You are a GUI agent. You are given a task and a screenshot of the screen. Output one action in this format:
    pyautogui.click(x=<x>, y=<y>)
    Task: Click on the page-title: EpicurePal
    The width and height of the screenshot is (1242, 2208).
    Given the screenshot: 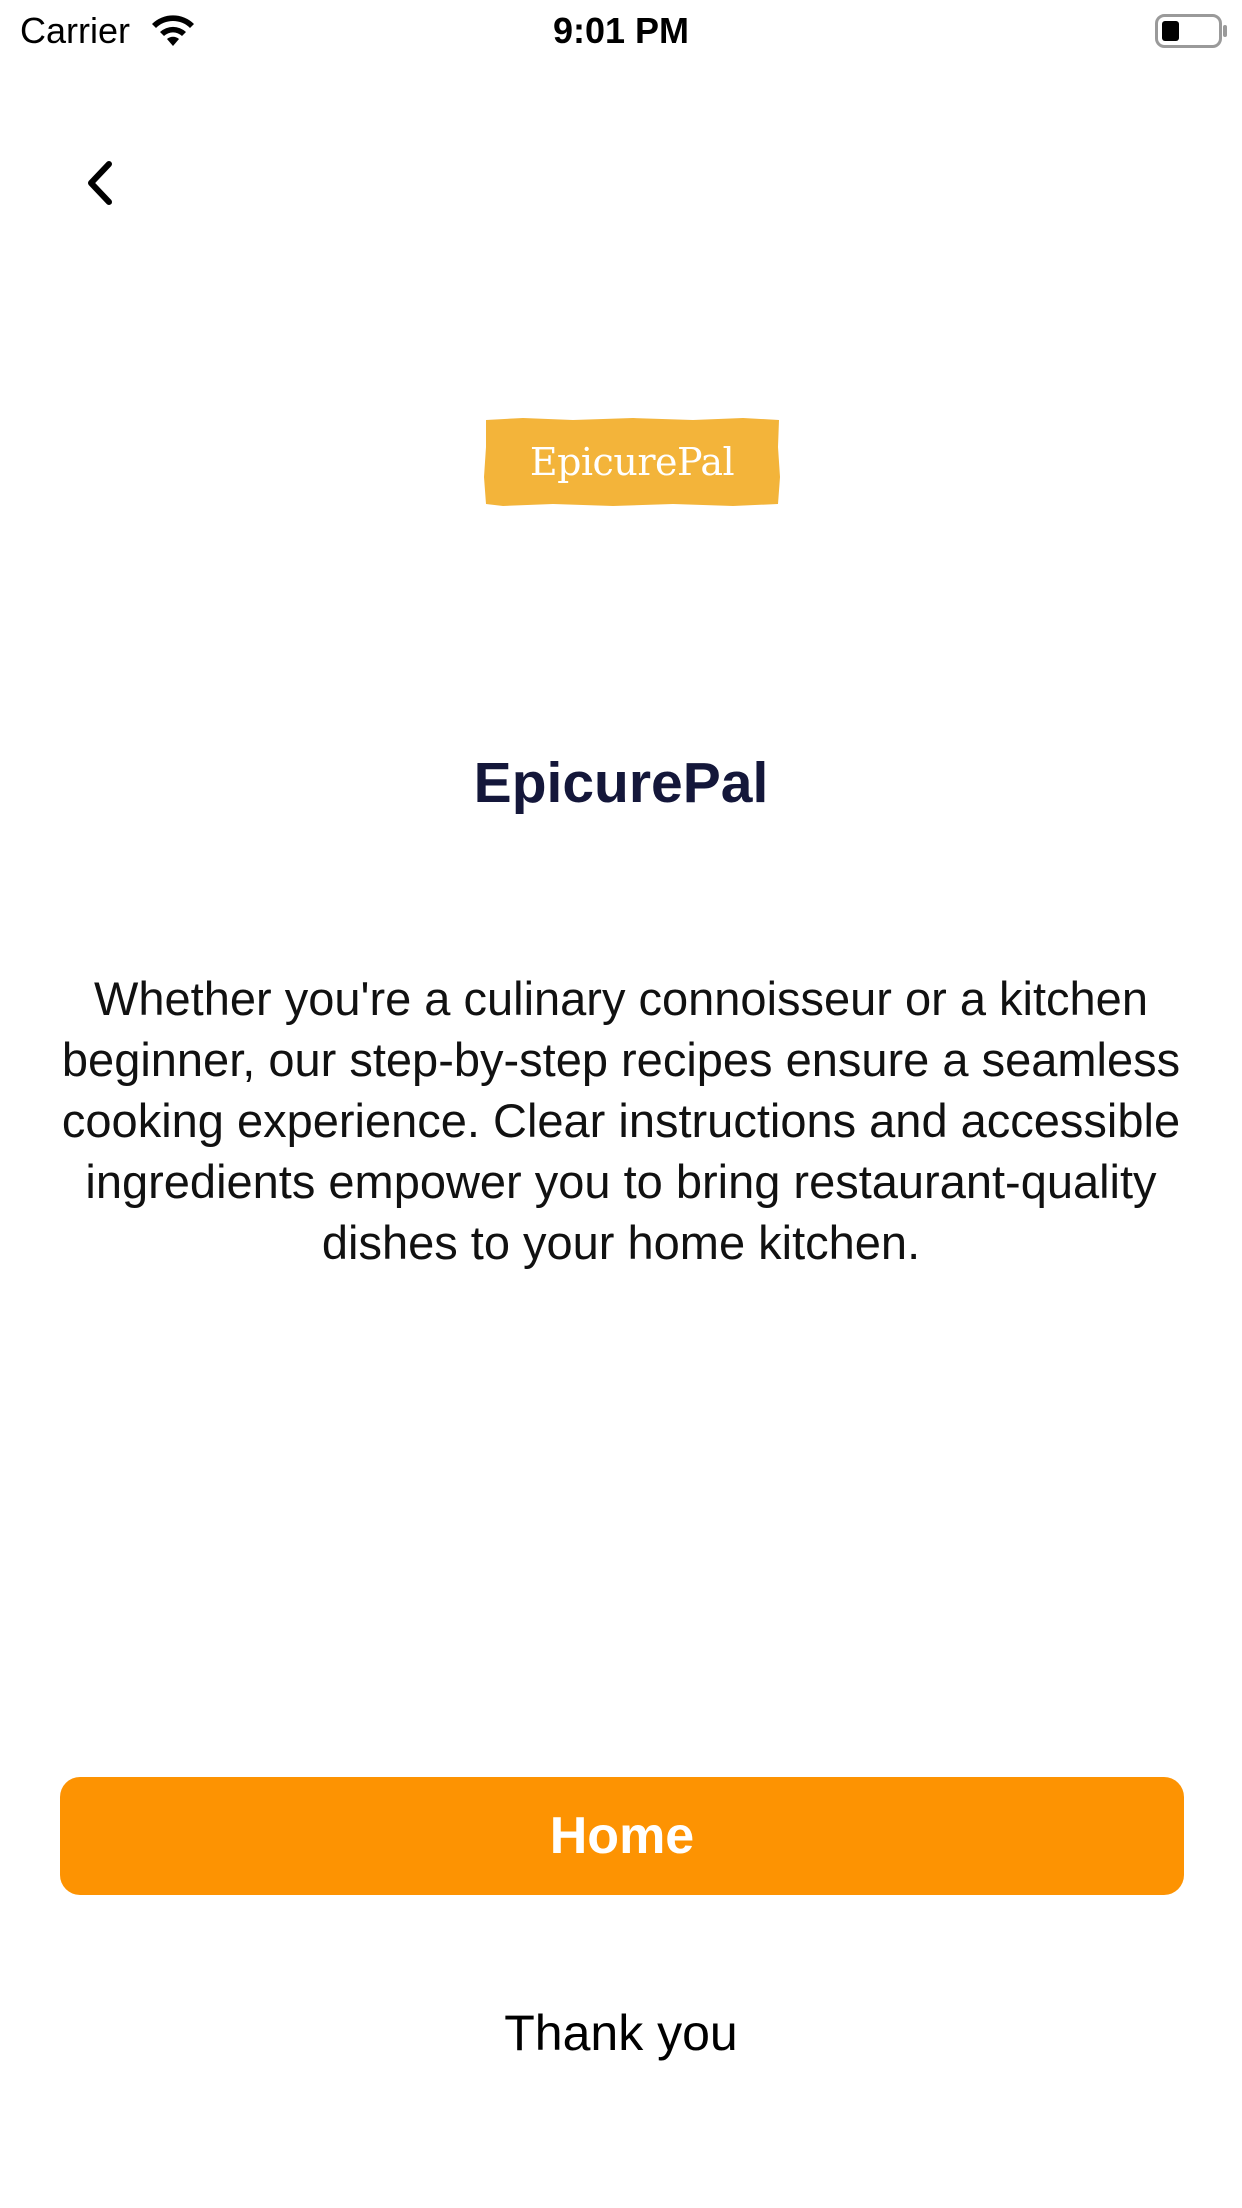 What is the action you would take?
    pyautogui.click(x=621, y=783)
    